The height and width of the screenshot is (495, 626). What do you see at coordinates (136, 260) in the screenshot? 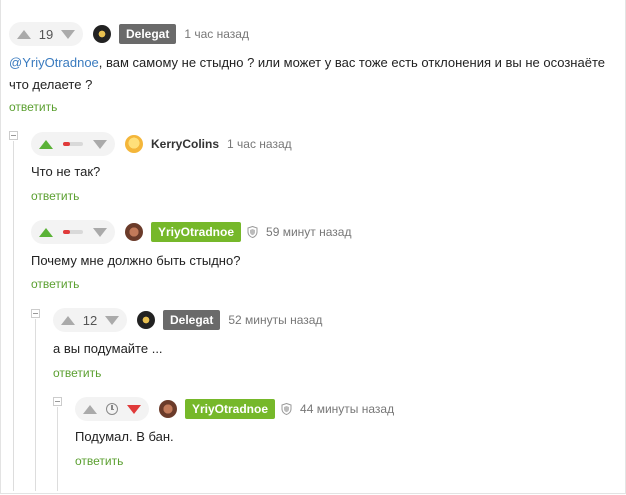
I see `comment-3-text: Почему мне должно быть стыдно?` at bounding box center [136, 260].